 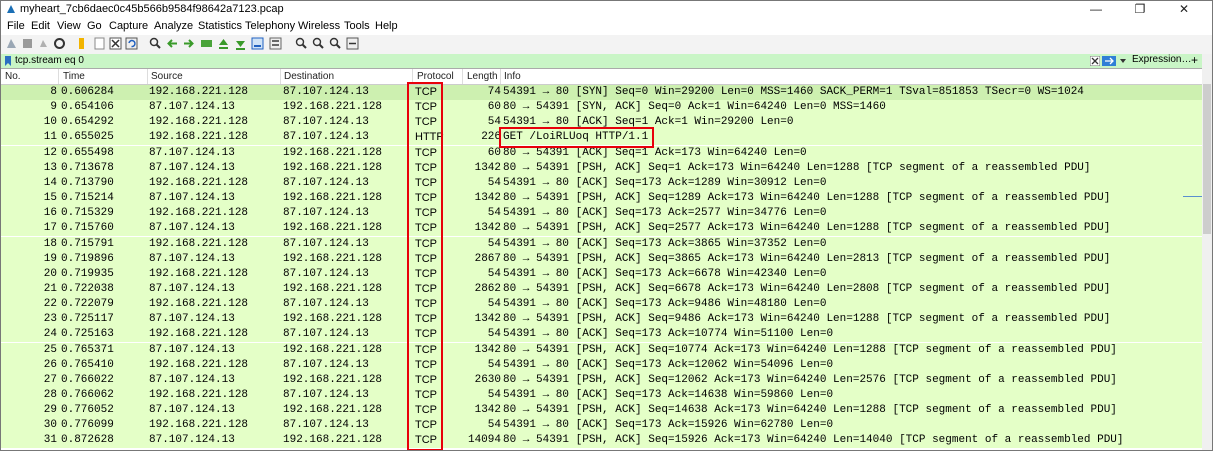 What do you see at coordinates (11, 43) in the screenshot?
I see `shark-fin-start-icon` at bounding box center [11, 43].